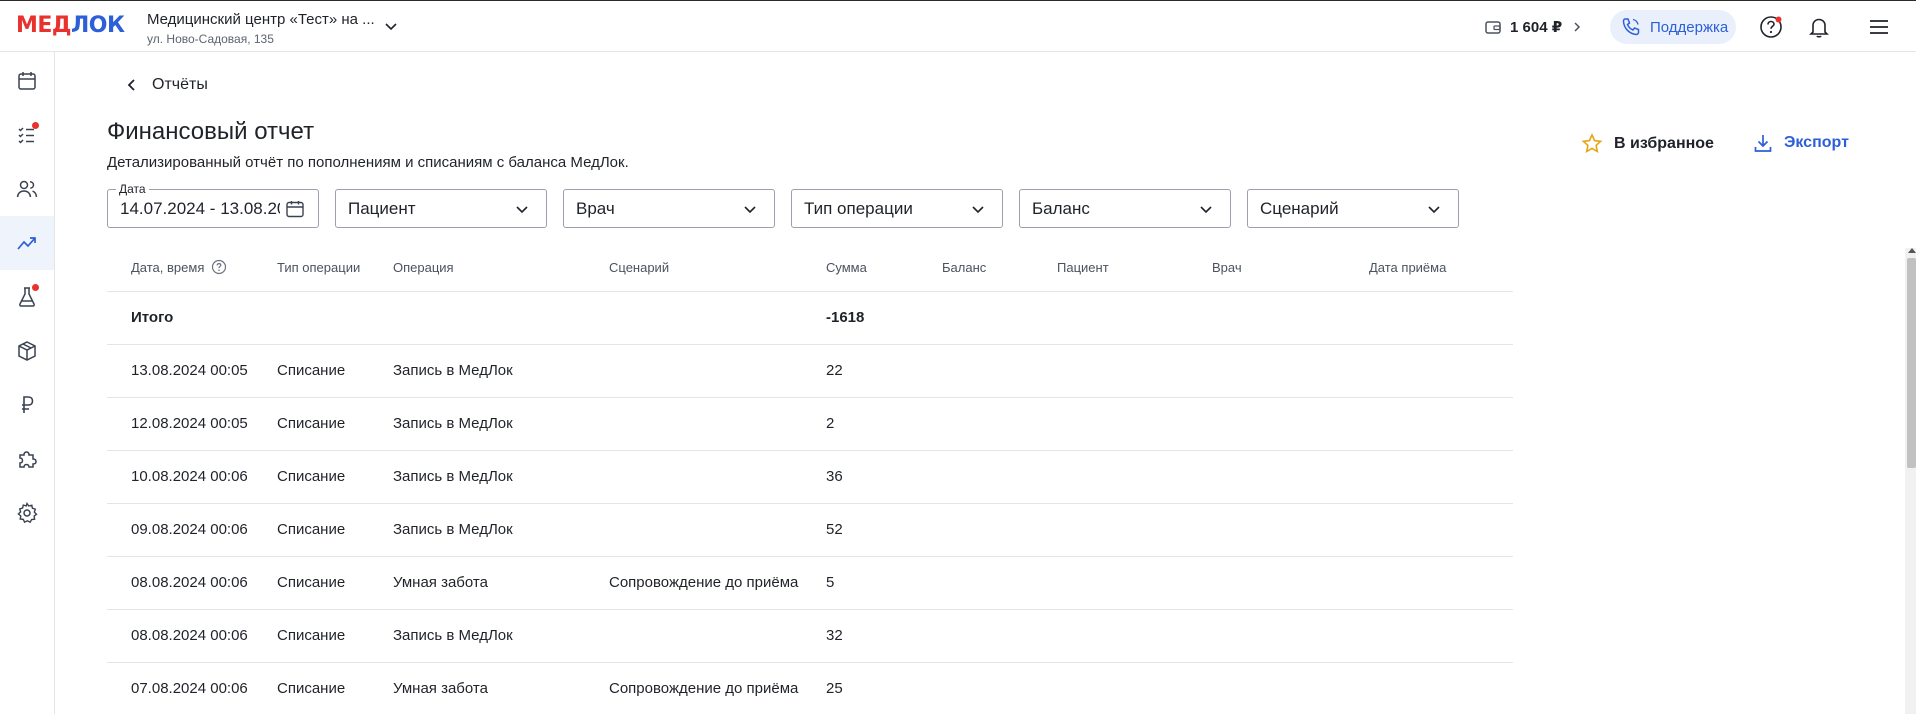 Image resolution: width=1916 pixels, height=714 pixels. What do you see at coordinates (27, 297) in the screenshot?
I see `sidebar-item-lab` at bounding box center [27, 297].